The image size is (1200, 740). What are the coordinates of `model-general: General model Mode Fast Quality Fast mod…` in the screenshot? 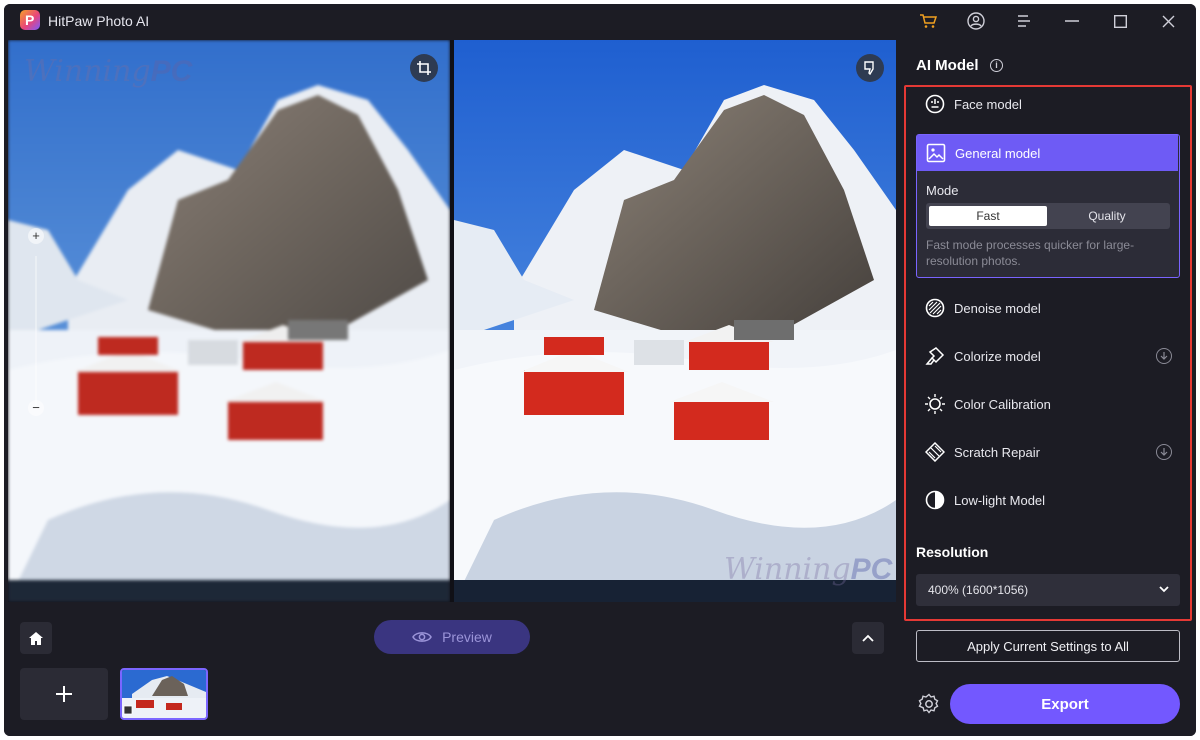 It's located at (1048, 206).